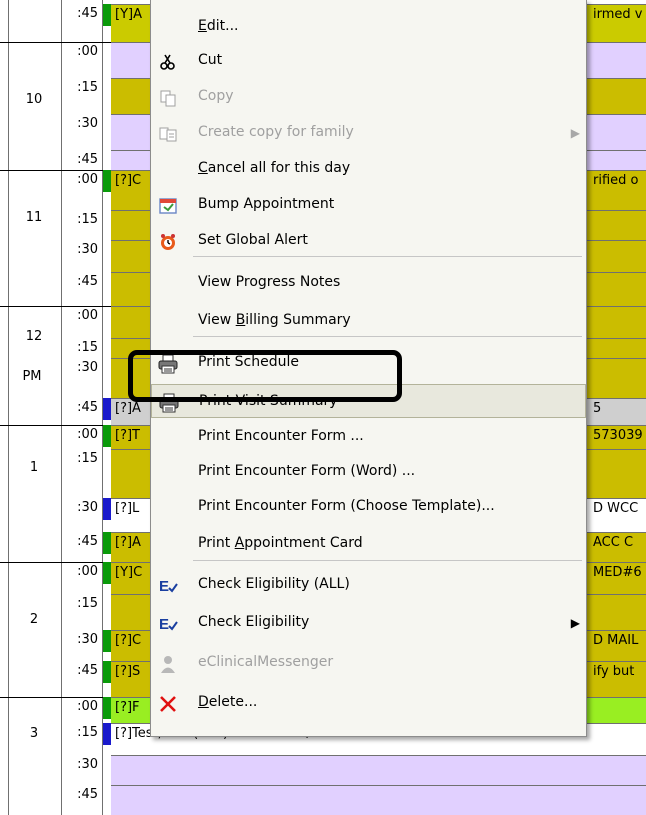  I want to click on menu-item-set-global-alert: Set Global Alert, so click(368, 241).